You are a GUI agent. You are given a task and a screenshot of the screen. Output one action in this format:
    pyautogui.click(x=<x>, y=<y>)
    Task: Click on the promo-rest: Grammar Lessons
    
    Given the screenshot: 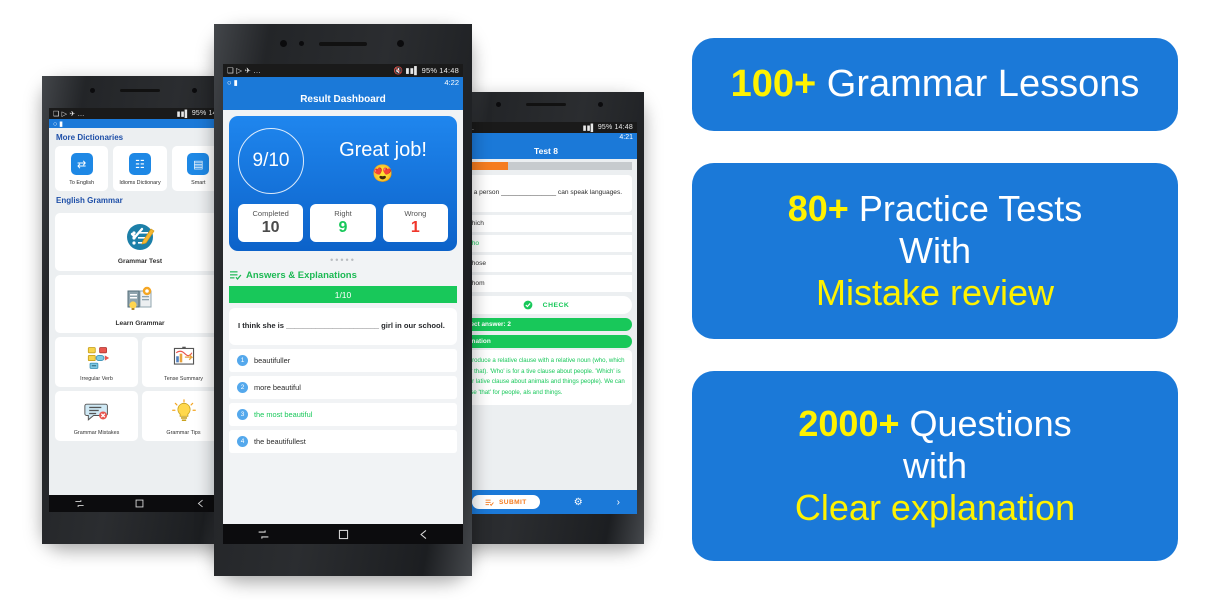 What is the action you would take?
    pyautogui.click(x=978, y=84)
    